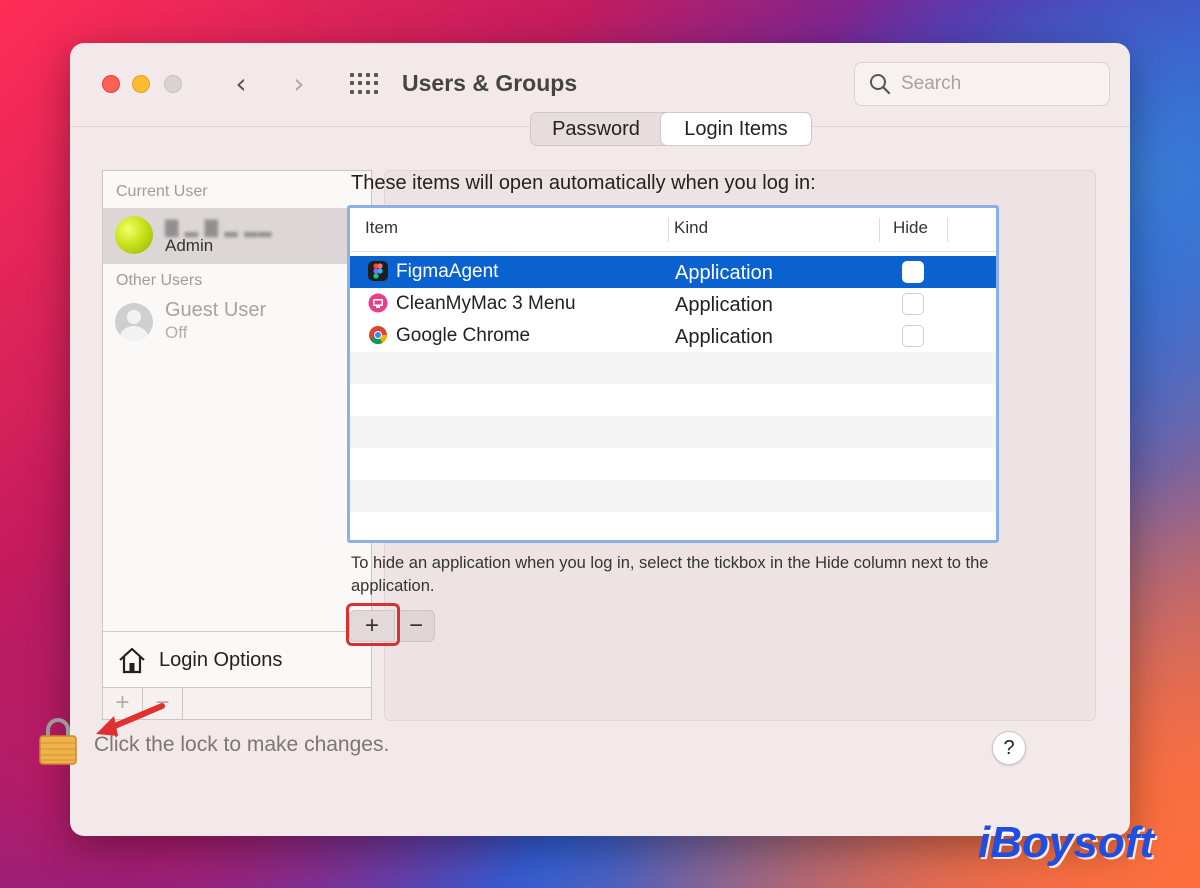 The image size is (1200, 888). I want to click on login-options-item: Login Options, so click(237, 659).